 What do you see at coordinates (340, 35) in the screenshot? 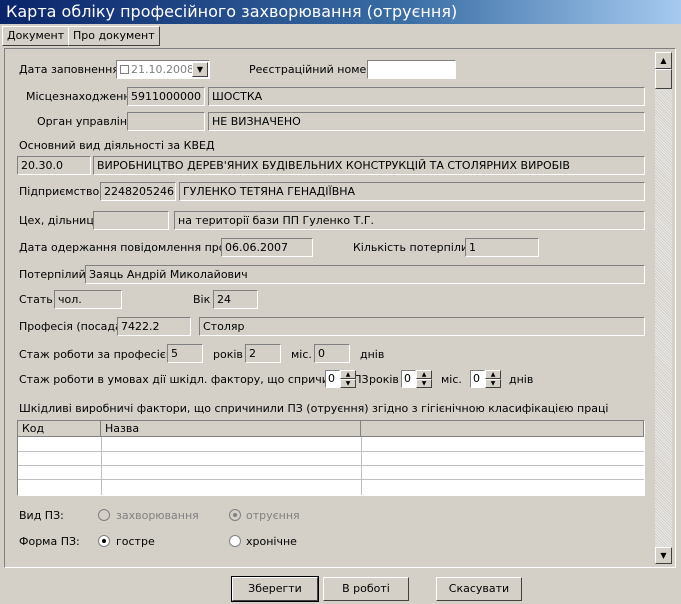
I see `toolbar: Документ Про документ` at bounding box center [340, 35].